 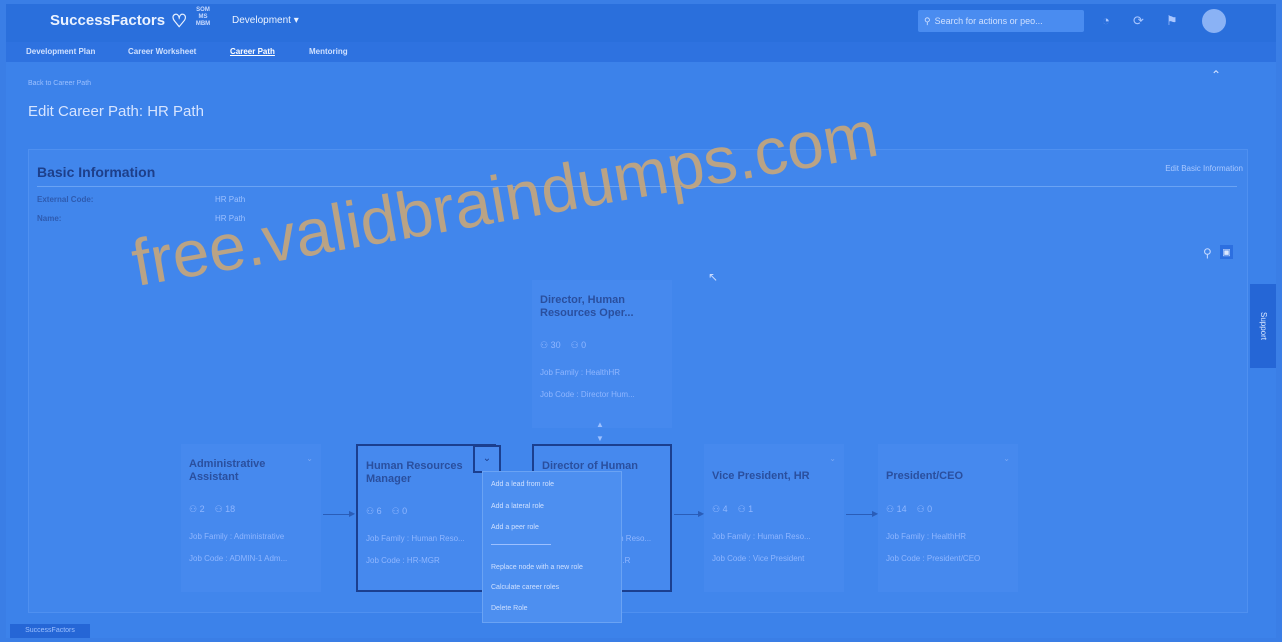 What do you see at coordinates (265, 20) in the screenshot?
I see `module-switcher: Development ▾` at bounding box center [265, 20].